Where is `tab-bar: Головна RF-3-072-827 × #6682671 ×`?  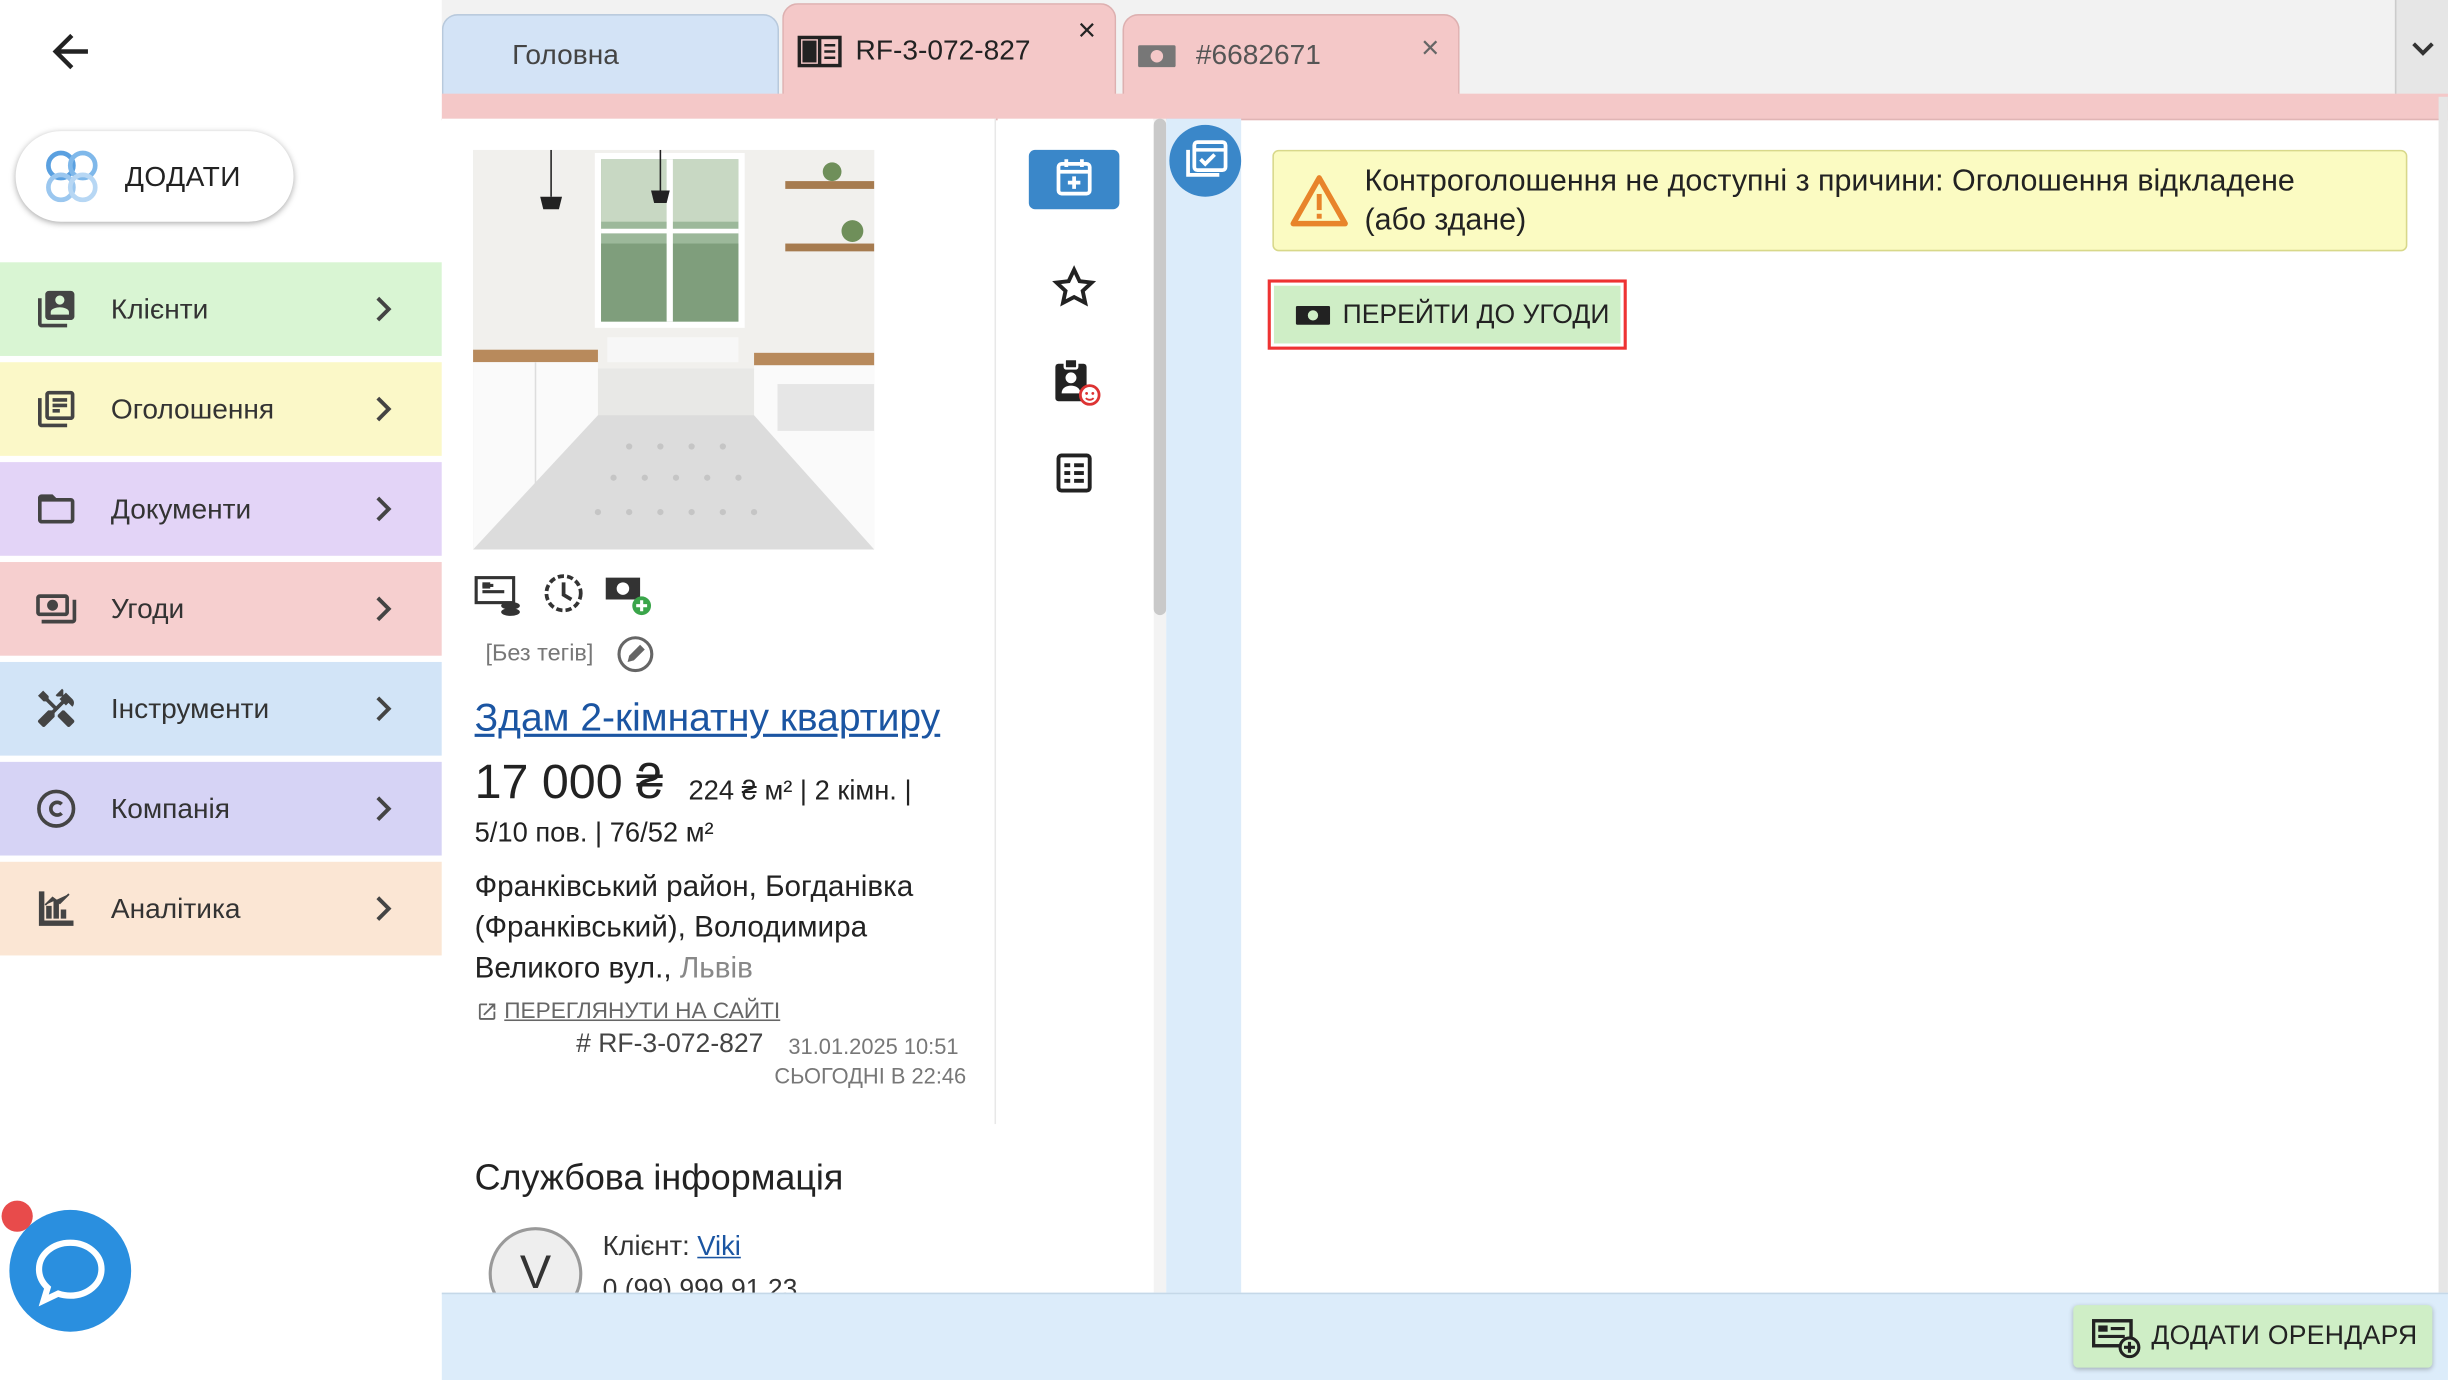
tab-bar: Головна RF-3-072-827 × #6682671 × is located at coordinates (1444, 48).